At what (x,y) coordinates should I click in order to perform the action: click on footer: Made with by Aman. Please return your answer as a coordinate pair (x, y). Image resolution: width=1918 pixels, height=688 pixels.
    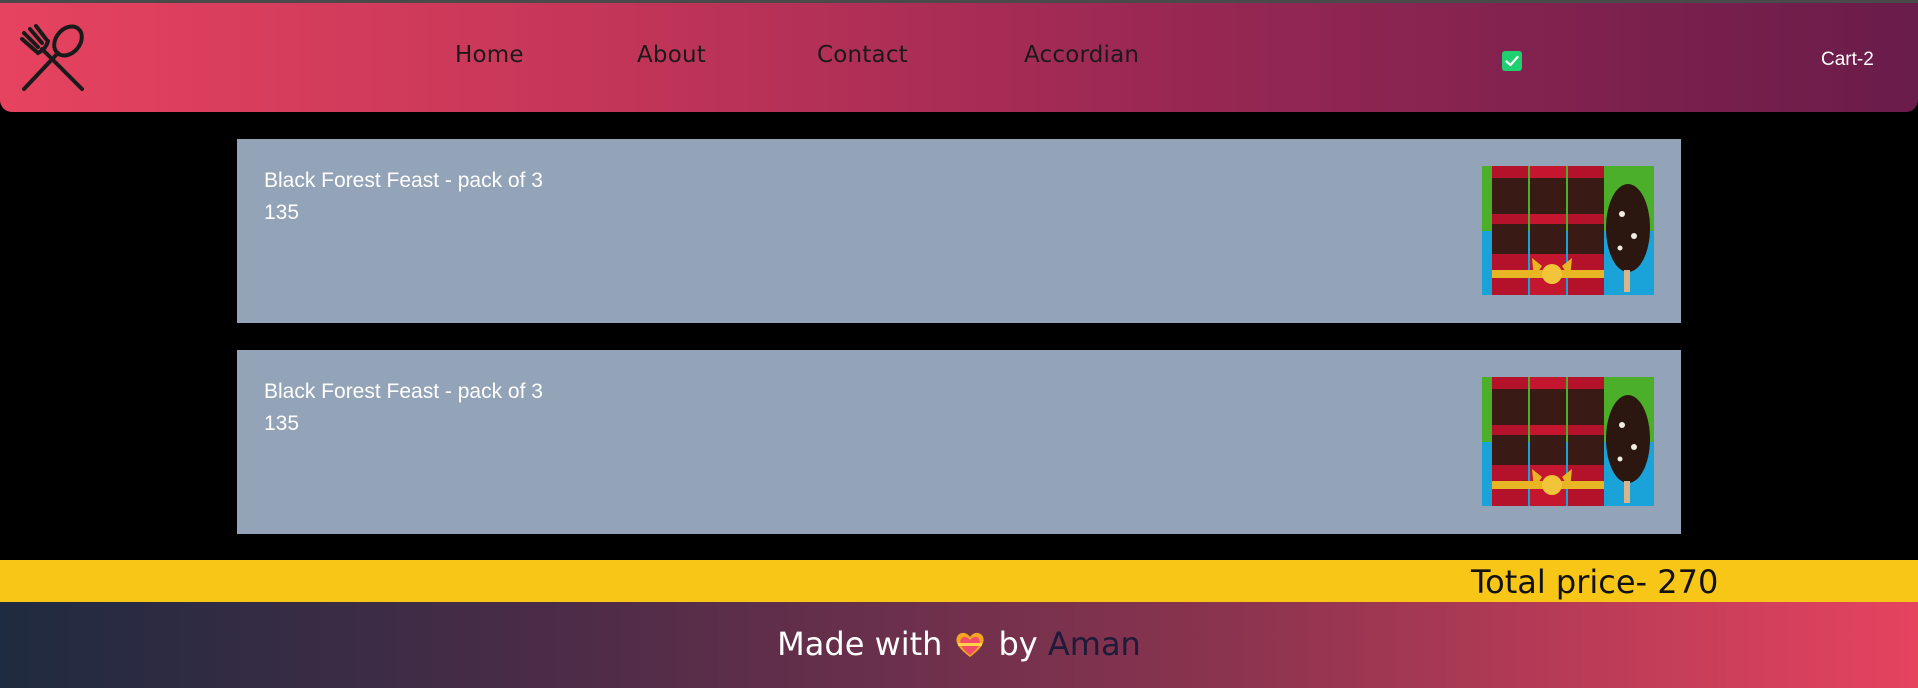
    Looking at the image, I should click on (959, 645).